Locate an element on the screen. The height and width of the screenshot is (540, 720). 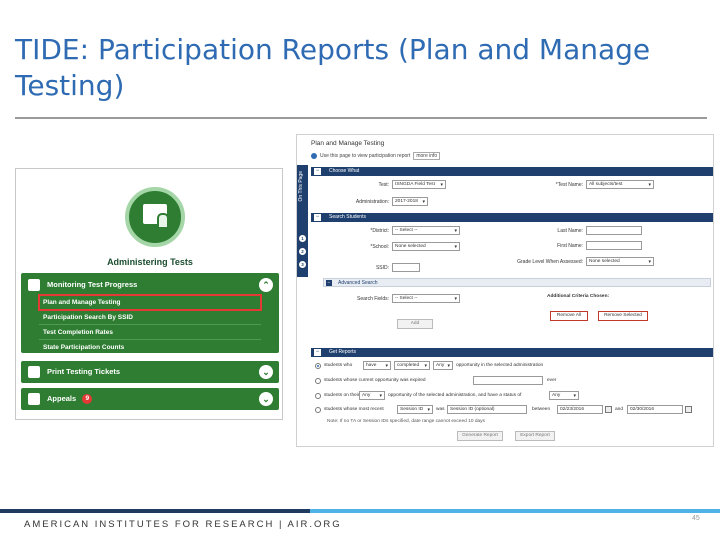
advanced-search-header: − Advanced Search is located at coordinates (517, 282).